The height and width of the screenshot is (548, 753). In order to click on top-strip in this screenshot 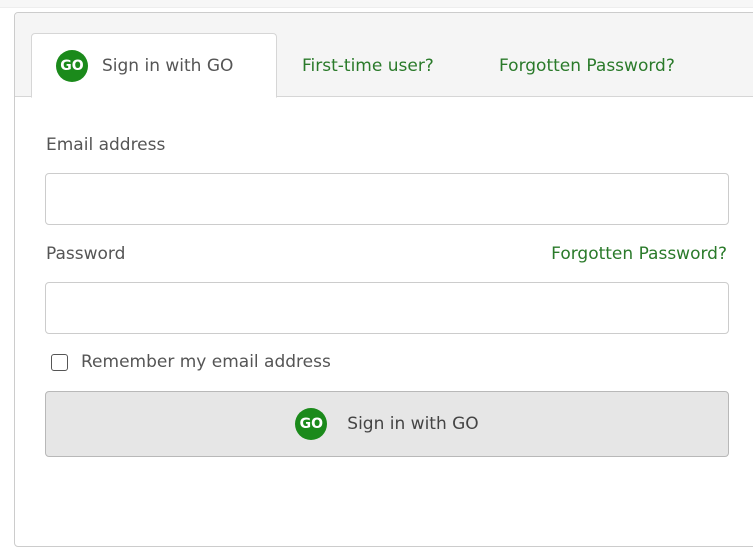, I will do `click(376, 4)`.